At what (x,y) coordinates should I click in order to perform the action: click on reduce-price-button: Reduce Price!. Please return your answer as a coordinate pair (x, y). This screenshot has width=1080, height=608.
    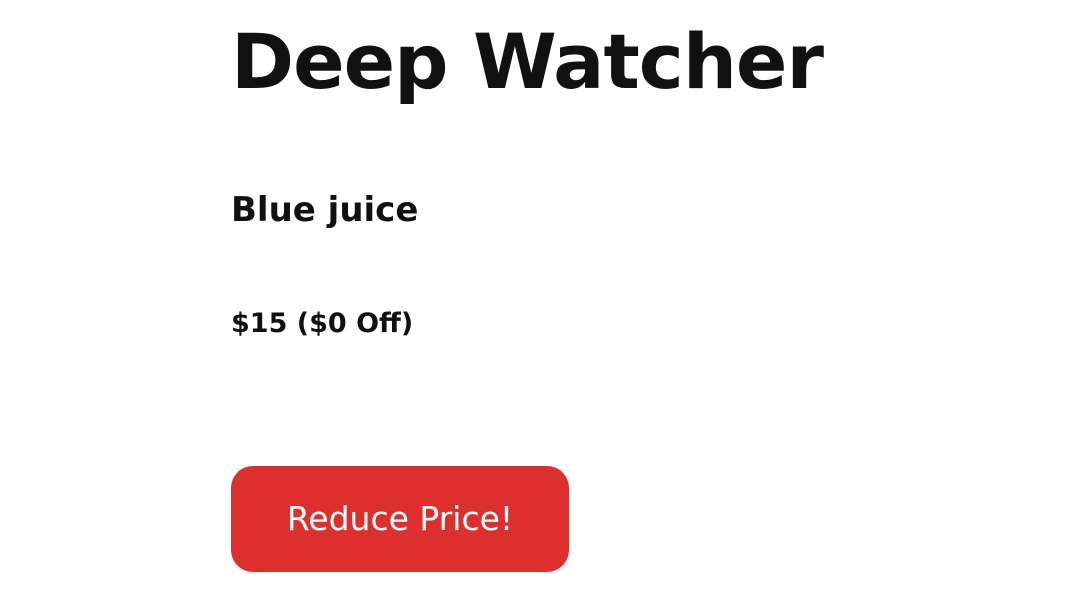
    Looking at the image, I should click on (400, 519).